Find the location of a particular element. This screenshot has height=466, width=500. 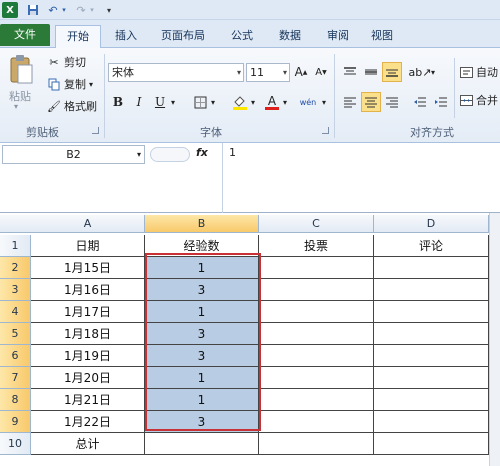

cell-c8 is located at coordinates (316, 400).